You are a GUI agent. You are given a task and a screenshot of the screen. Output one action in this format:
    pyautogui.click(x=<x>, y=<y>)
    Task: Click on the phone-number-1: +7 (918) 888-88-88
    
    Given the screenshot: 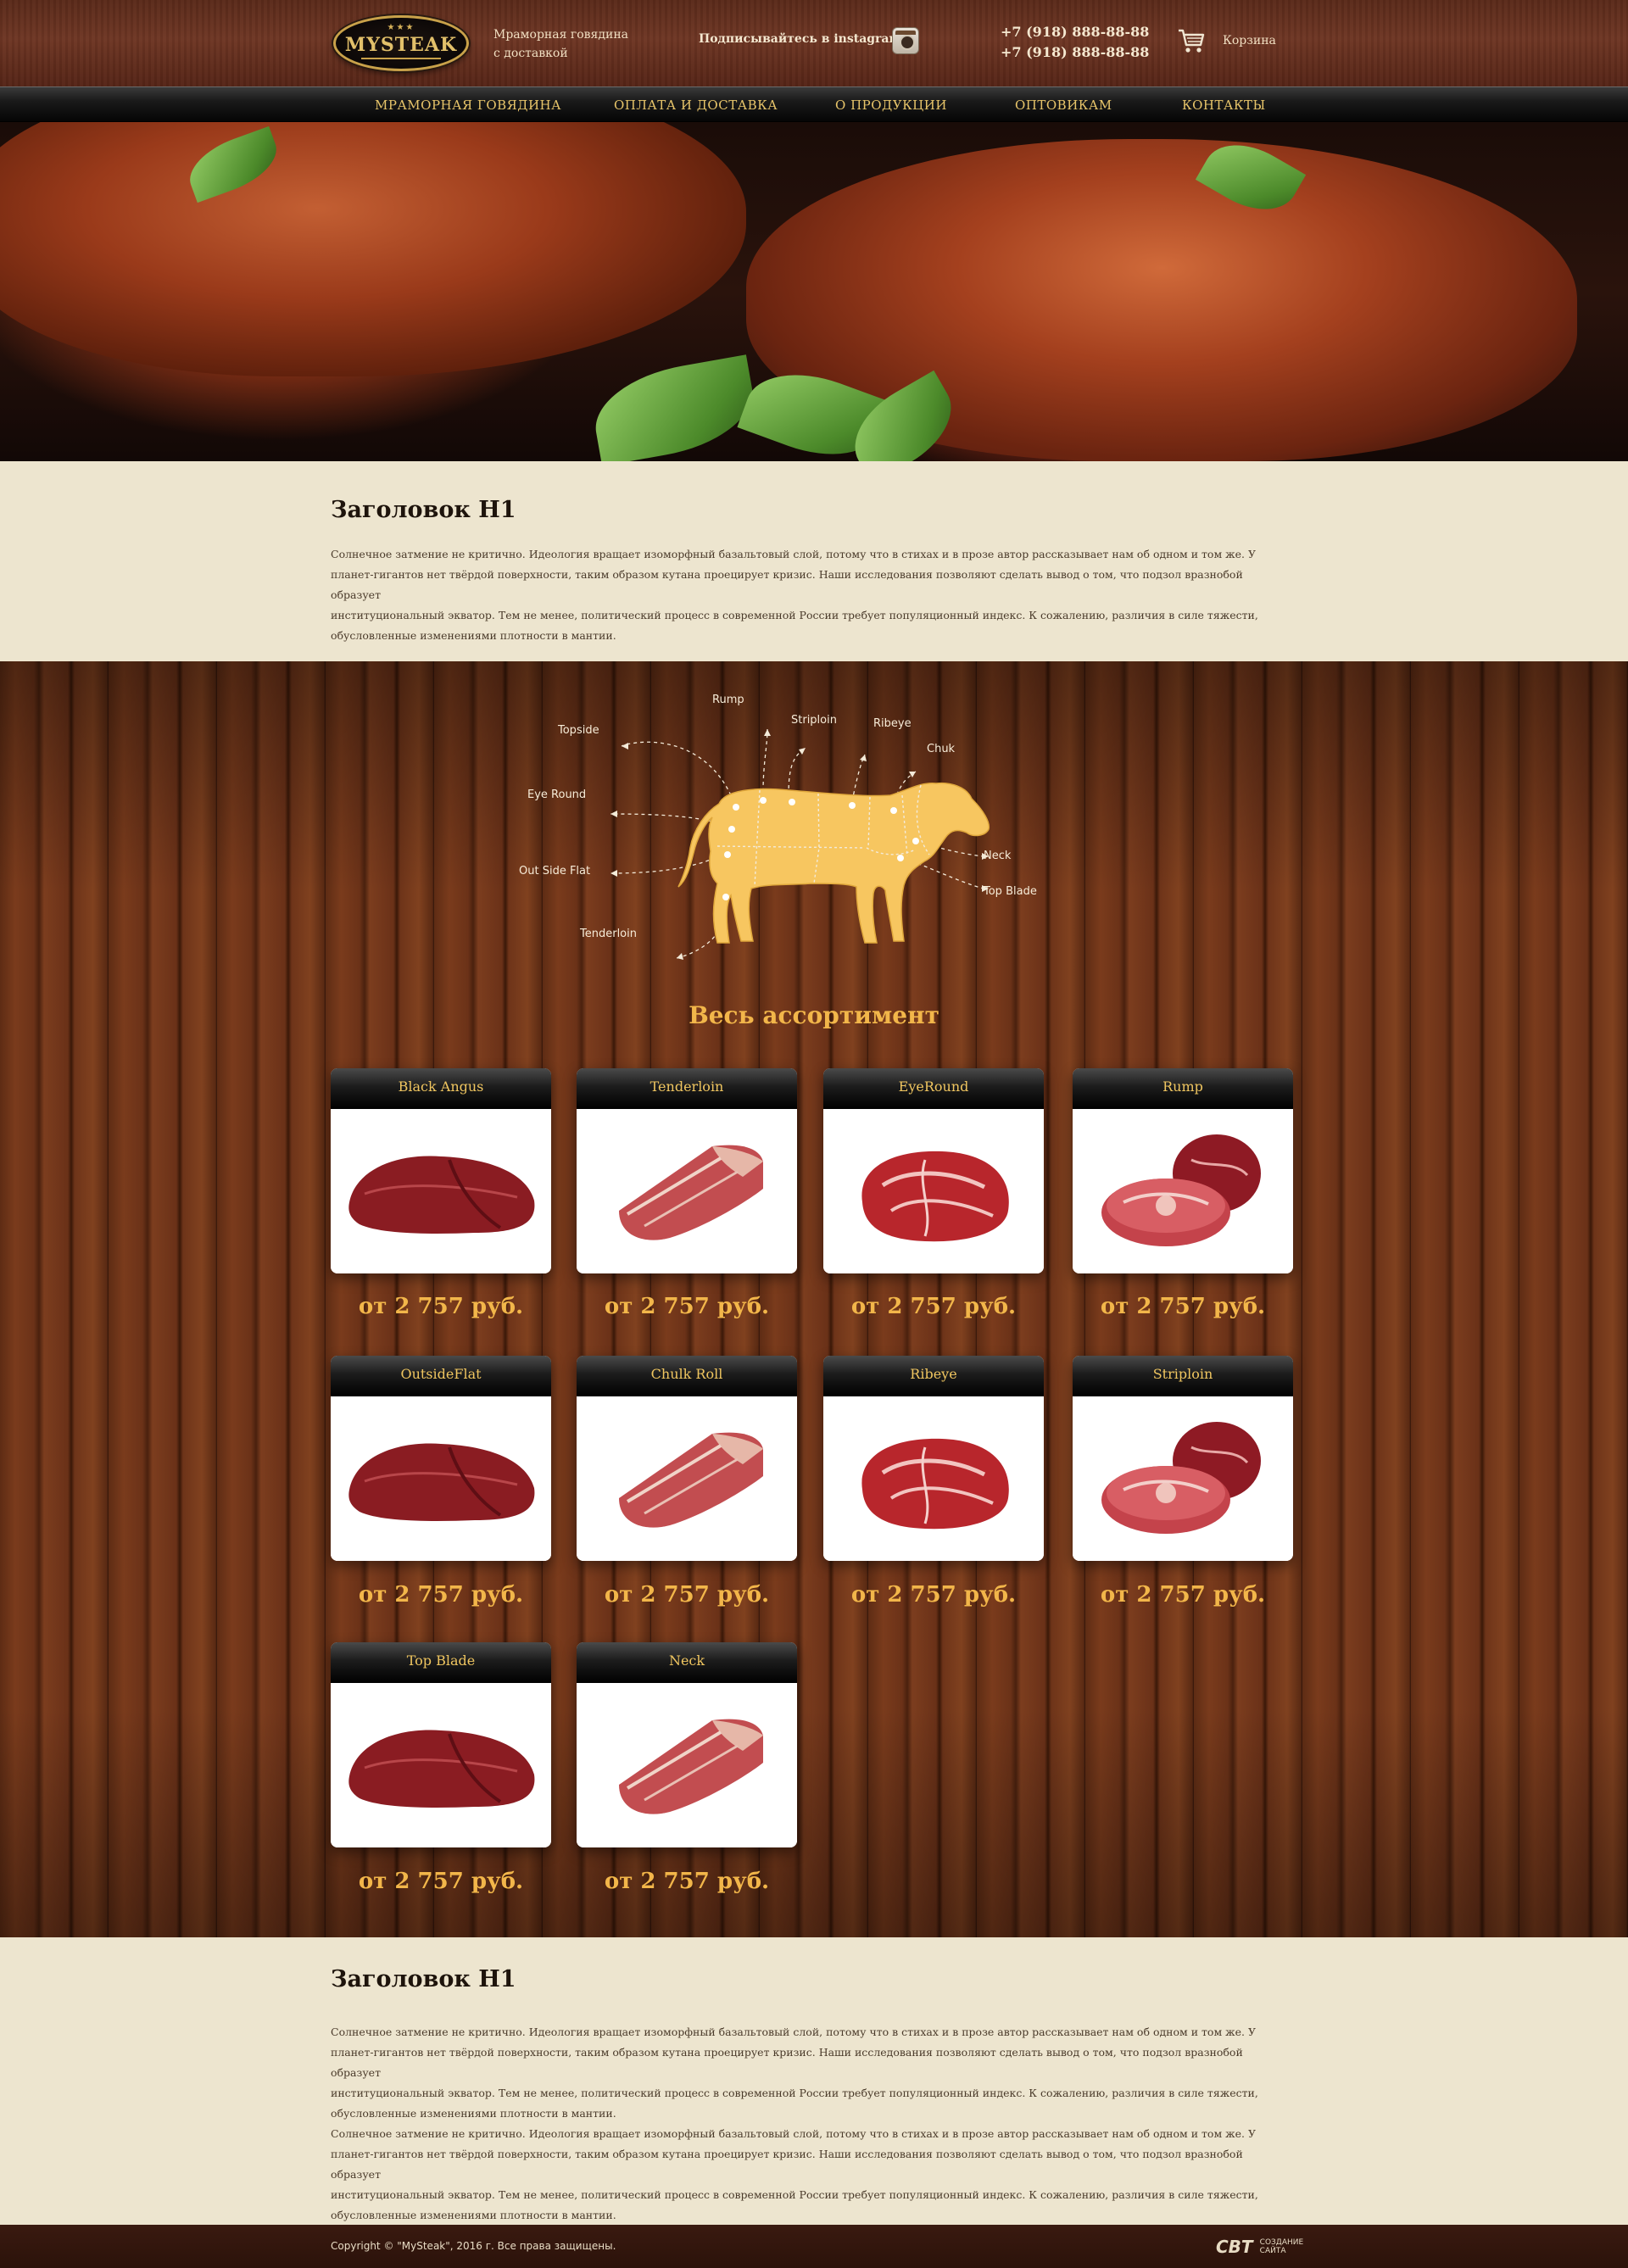 What is the action you would take?
    pyautogui.click(x=1075, y=32)
    